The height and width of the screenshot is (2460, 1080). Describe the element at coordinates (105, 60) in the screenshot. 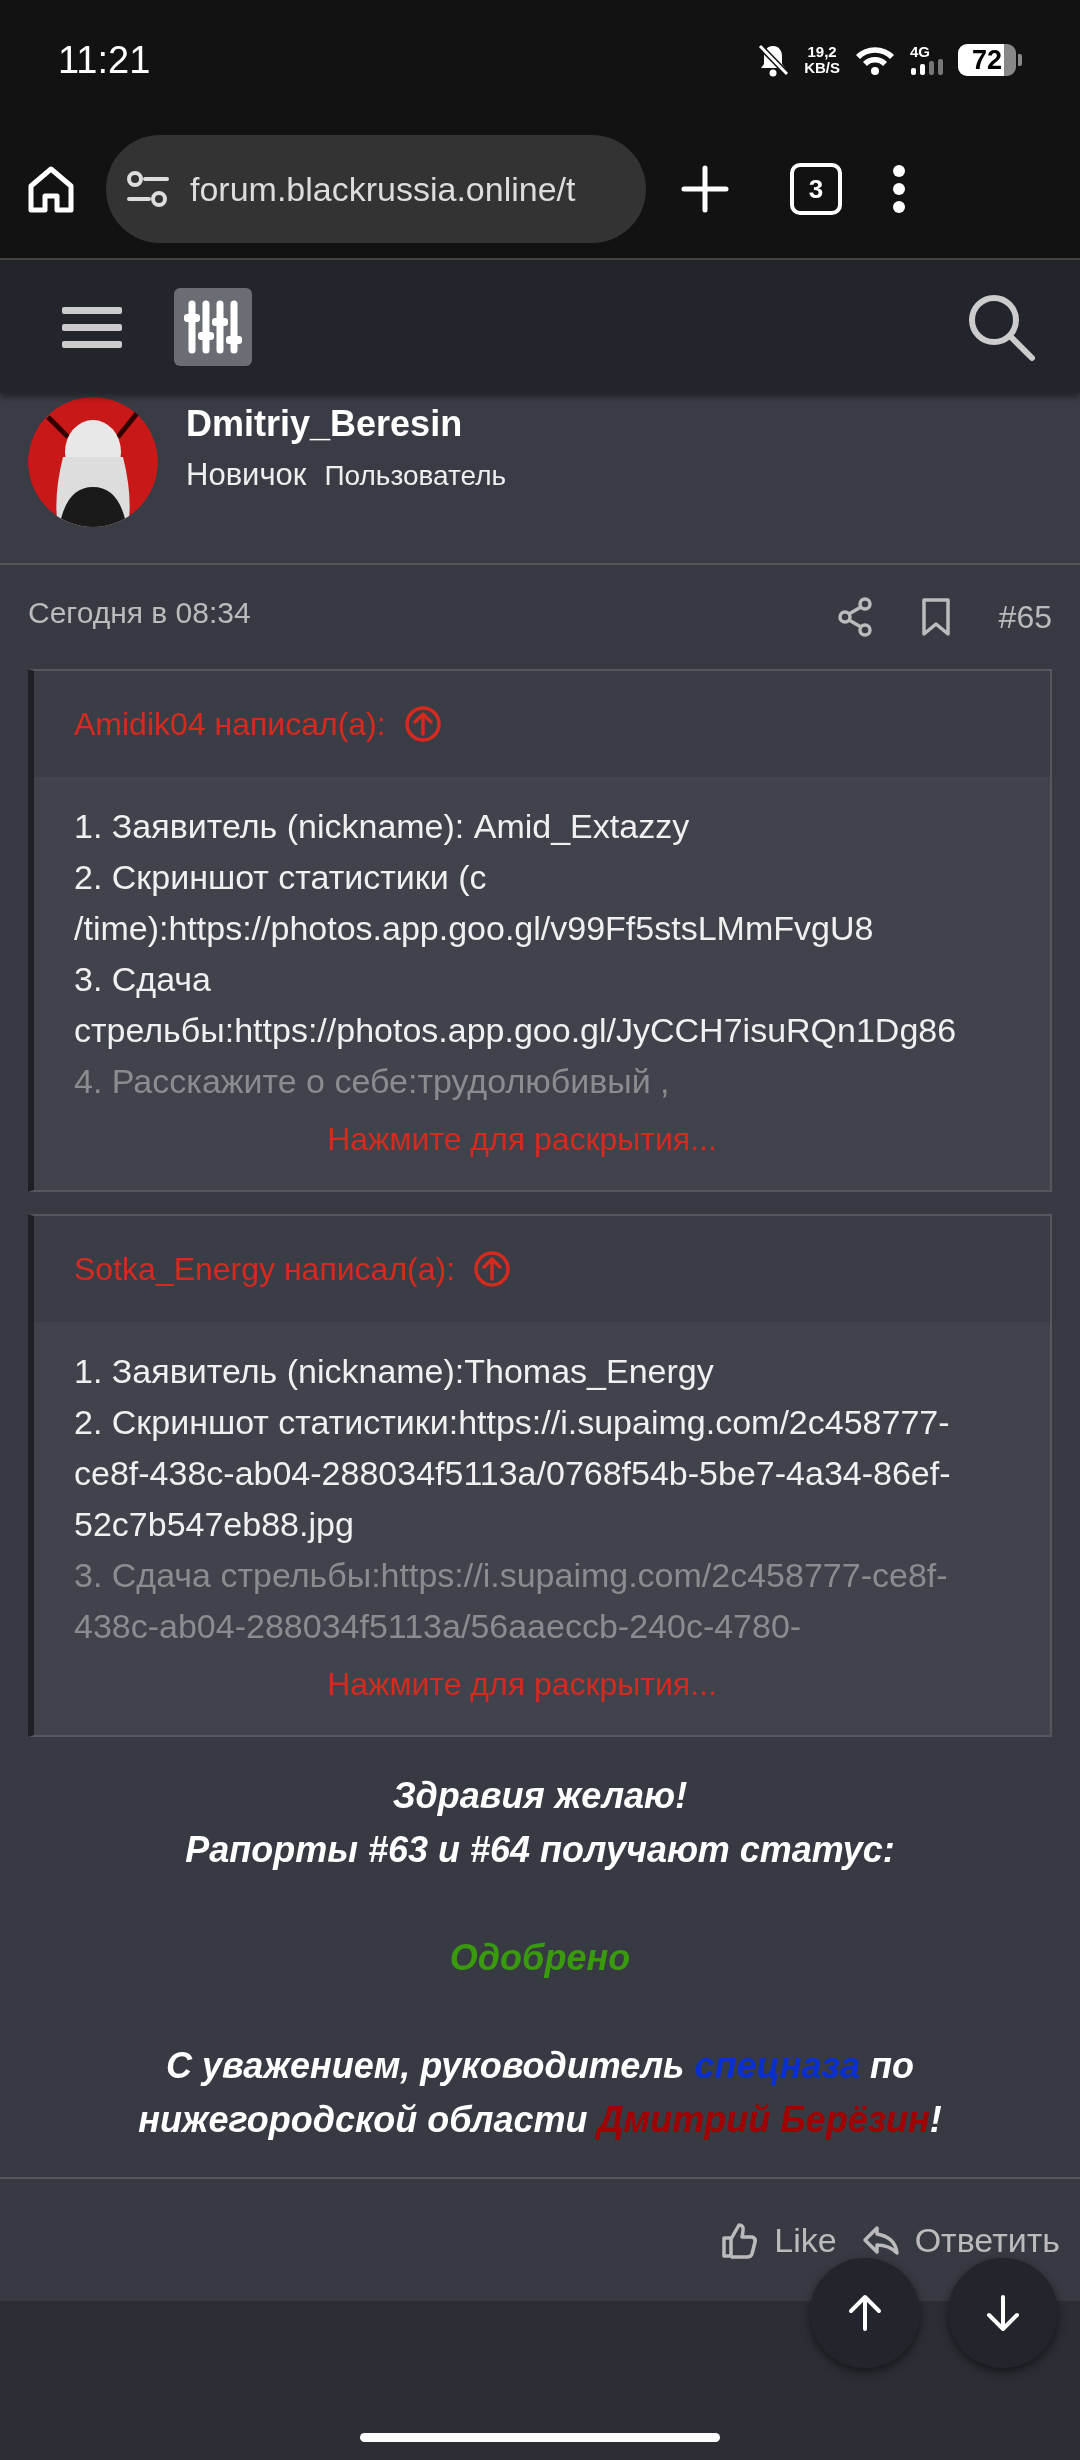

I see `clock-time: 11:21` at that location.